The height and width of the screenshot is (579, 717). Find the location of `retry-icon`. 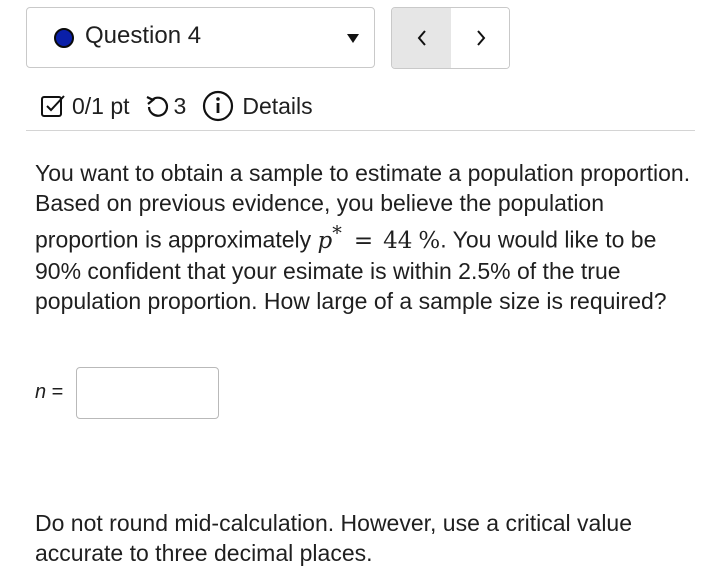

retry-icon is located at coordinates (157, 106).